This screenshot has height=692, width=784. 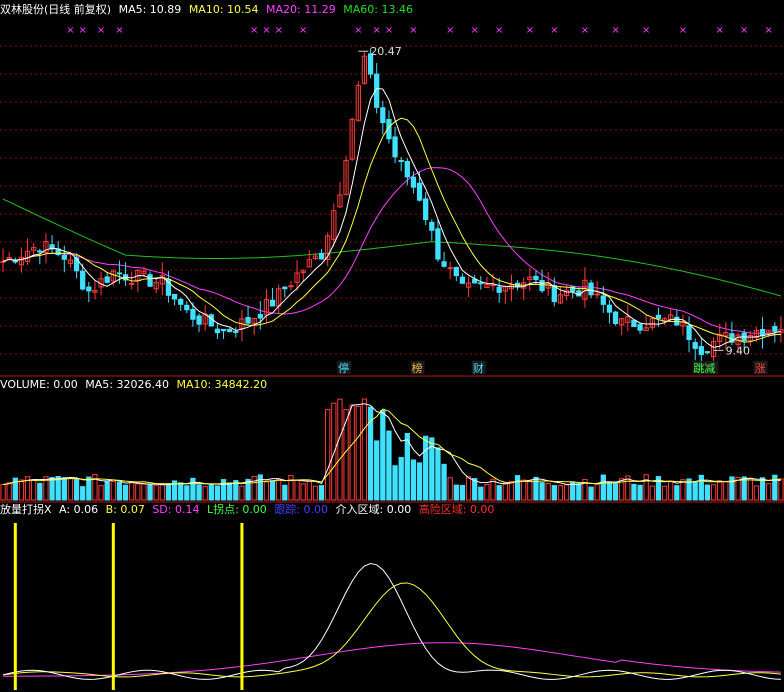 What do you see at coordinates (127, 384) in the screenshot?
I see `vol-ma5-label: MA5: 32026.40` at bounding box center [127, 384].